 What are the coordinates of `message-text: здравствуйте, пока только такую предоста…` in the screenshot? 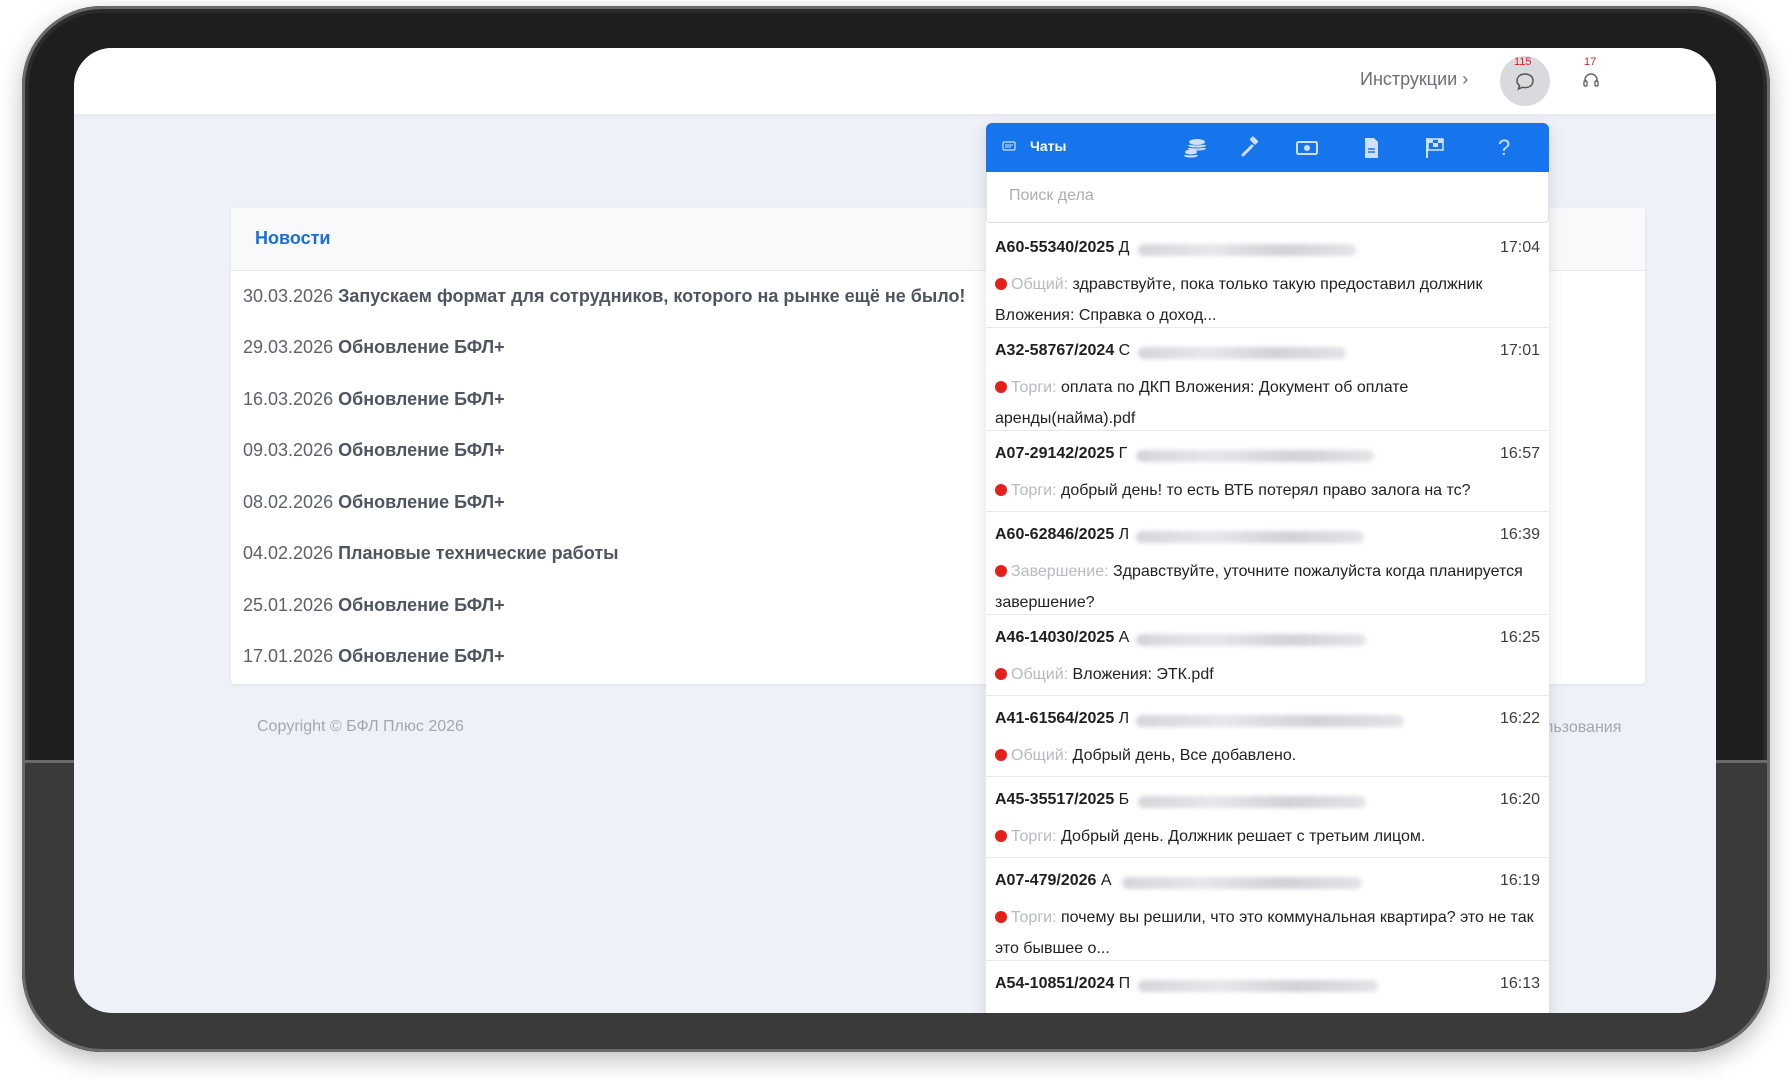 It's located at (1239, 300).